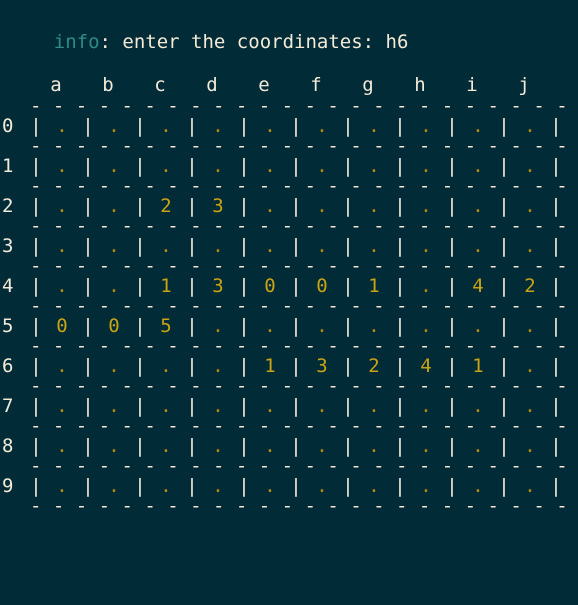 The width and height of the screenshot is (578, 605). Describe the element at coordinates (212, 406) in the screenshot. I see `board-cell-d7: |.` at that location.